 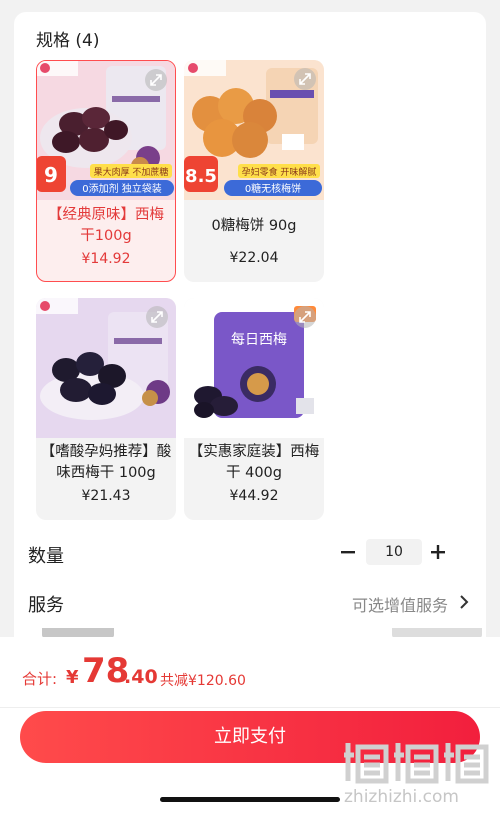 What do you see at coordinates (401, 797) in the screenshot?
I see `watermark-text: zhizhizhi.com` at bounding box center [401, 797].